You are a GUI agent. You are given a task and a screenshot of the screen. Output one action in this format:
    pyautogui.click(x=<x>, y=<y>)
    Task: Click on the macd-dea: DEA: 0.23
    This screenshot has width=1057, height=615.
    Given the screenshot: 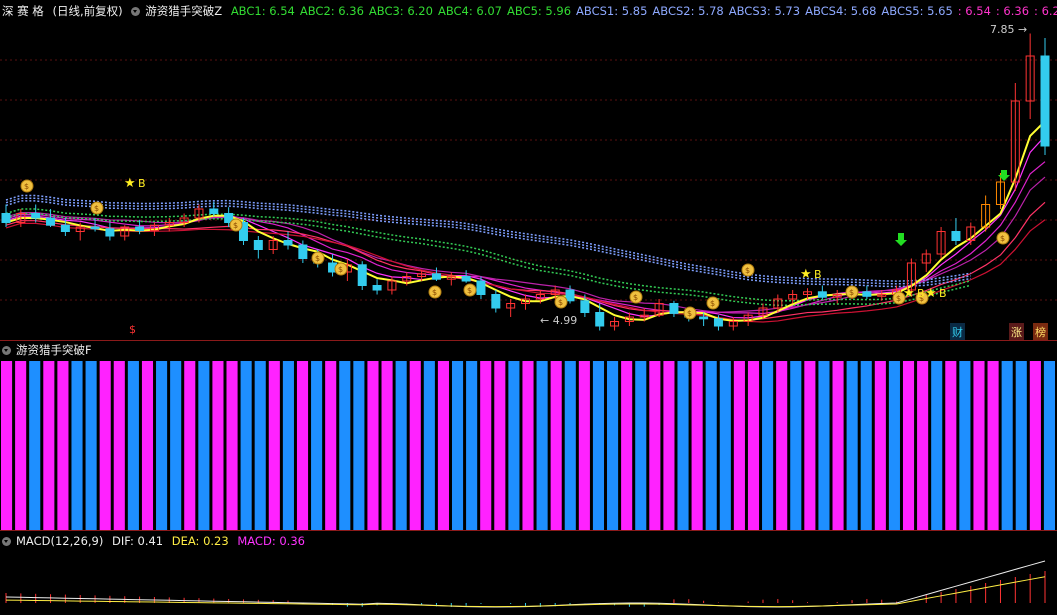 What is the action you would take?
    pyautogui.click(x=200, y=541)
    